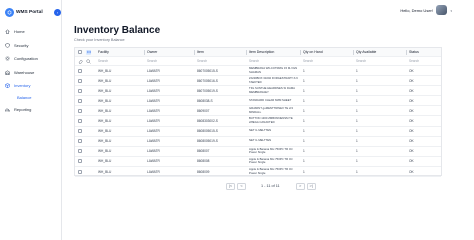 Image resolution: width=474 pixels, height=240 pixels. What do you see at coordinates (424, 52) in the screenshot?
I see `column-header-status: Status` at bounding box center [424, 52].